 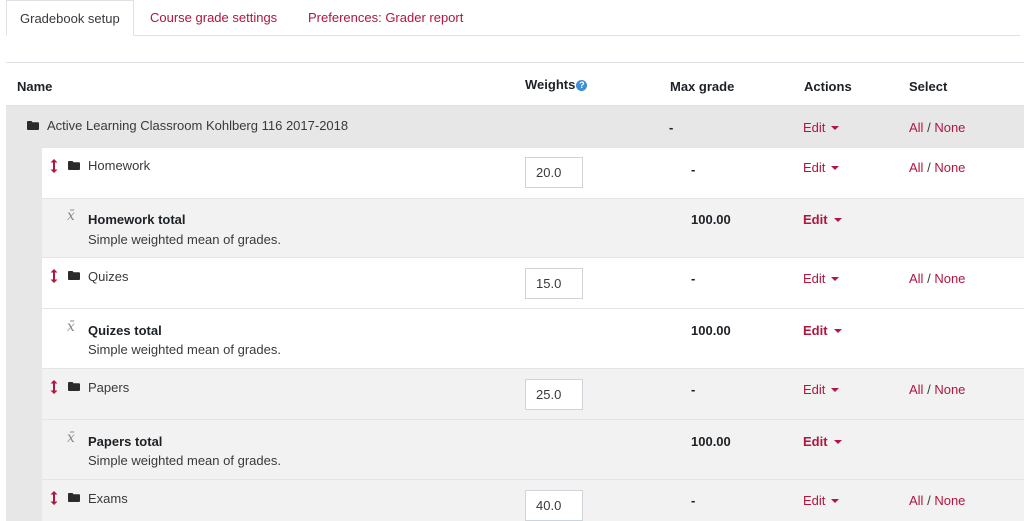 I want to click on header-weights: Weights?, so click(x=556, y=84).